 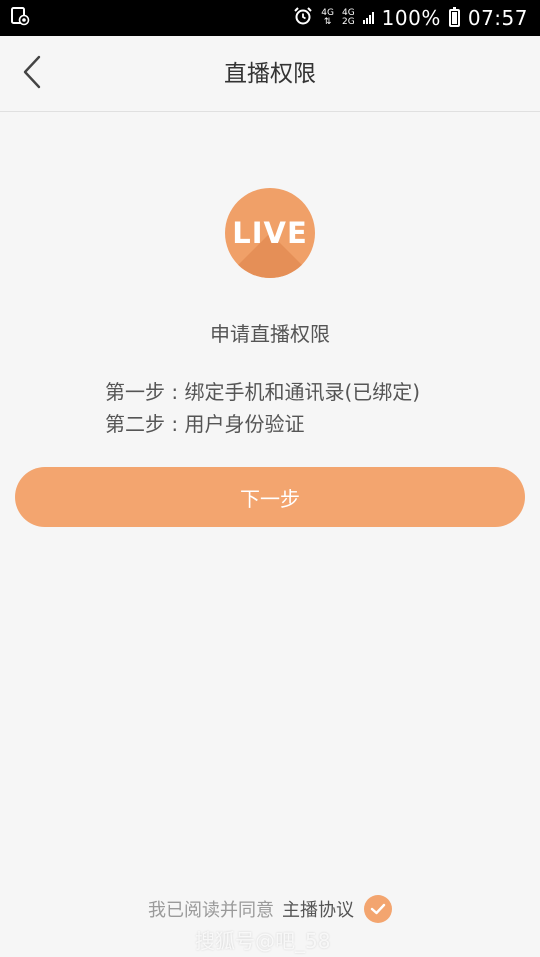 What do you see at coordinates (303, 18) in the screenshot?
I see `alarm-icon` at bounding box center [303, 18].